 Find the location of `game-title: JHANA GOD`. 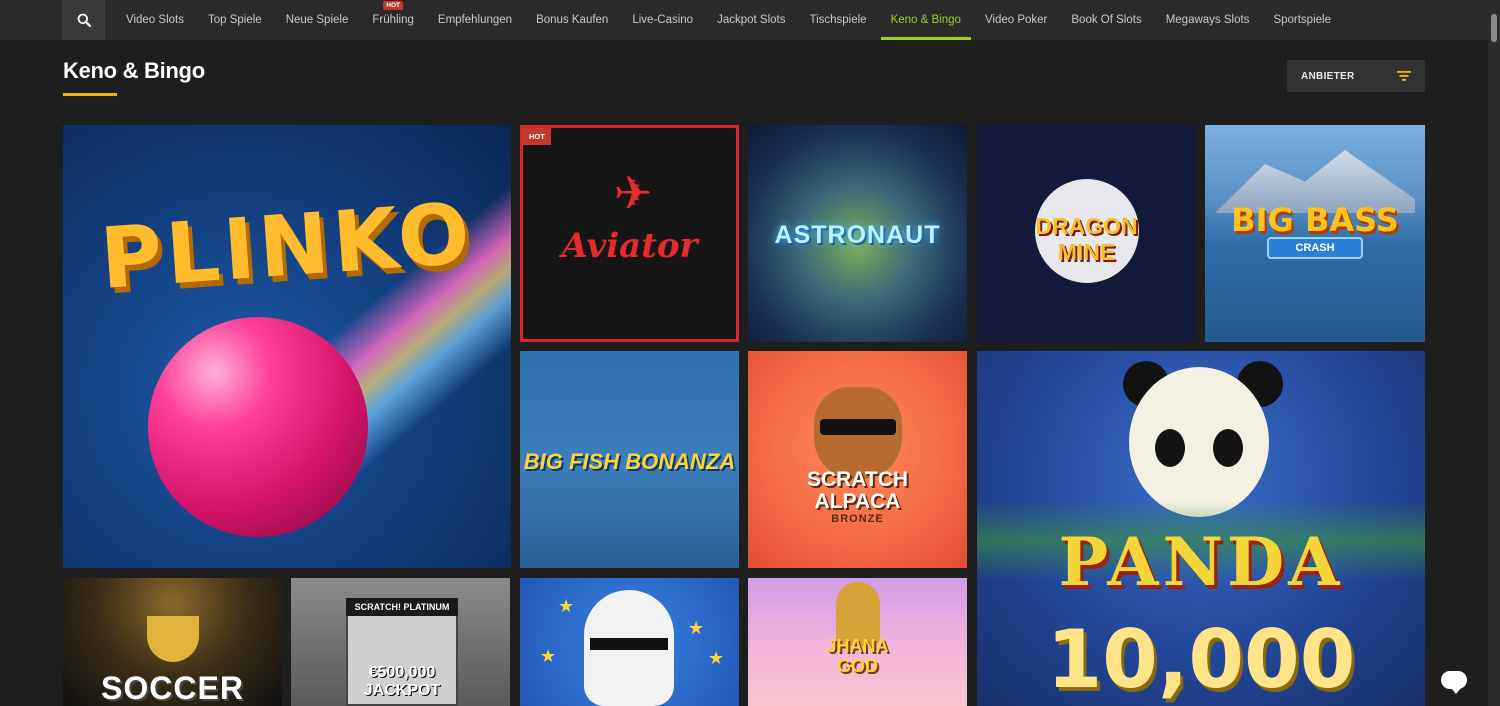

game-title: JHANA GOD is located at coordinates (857, 656).